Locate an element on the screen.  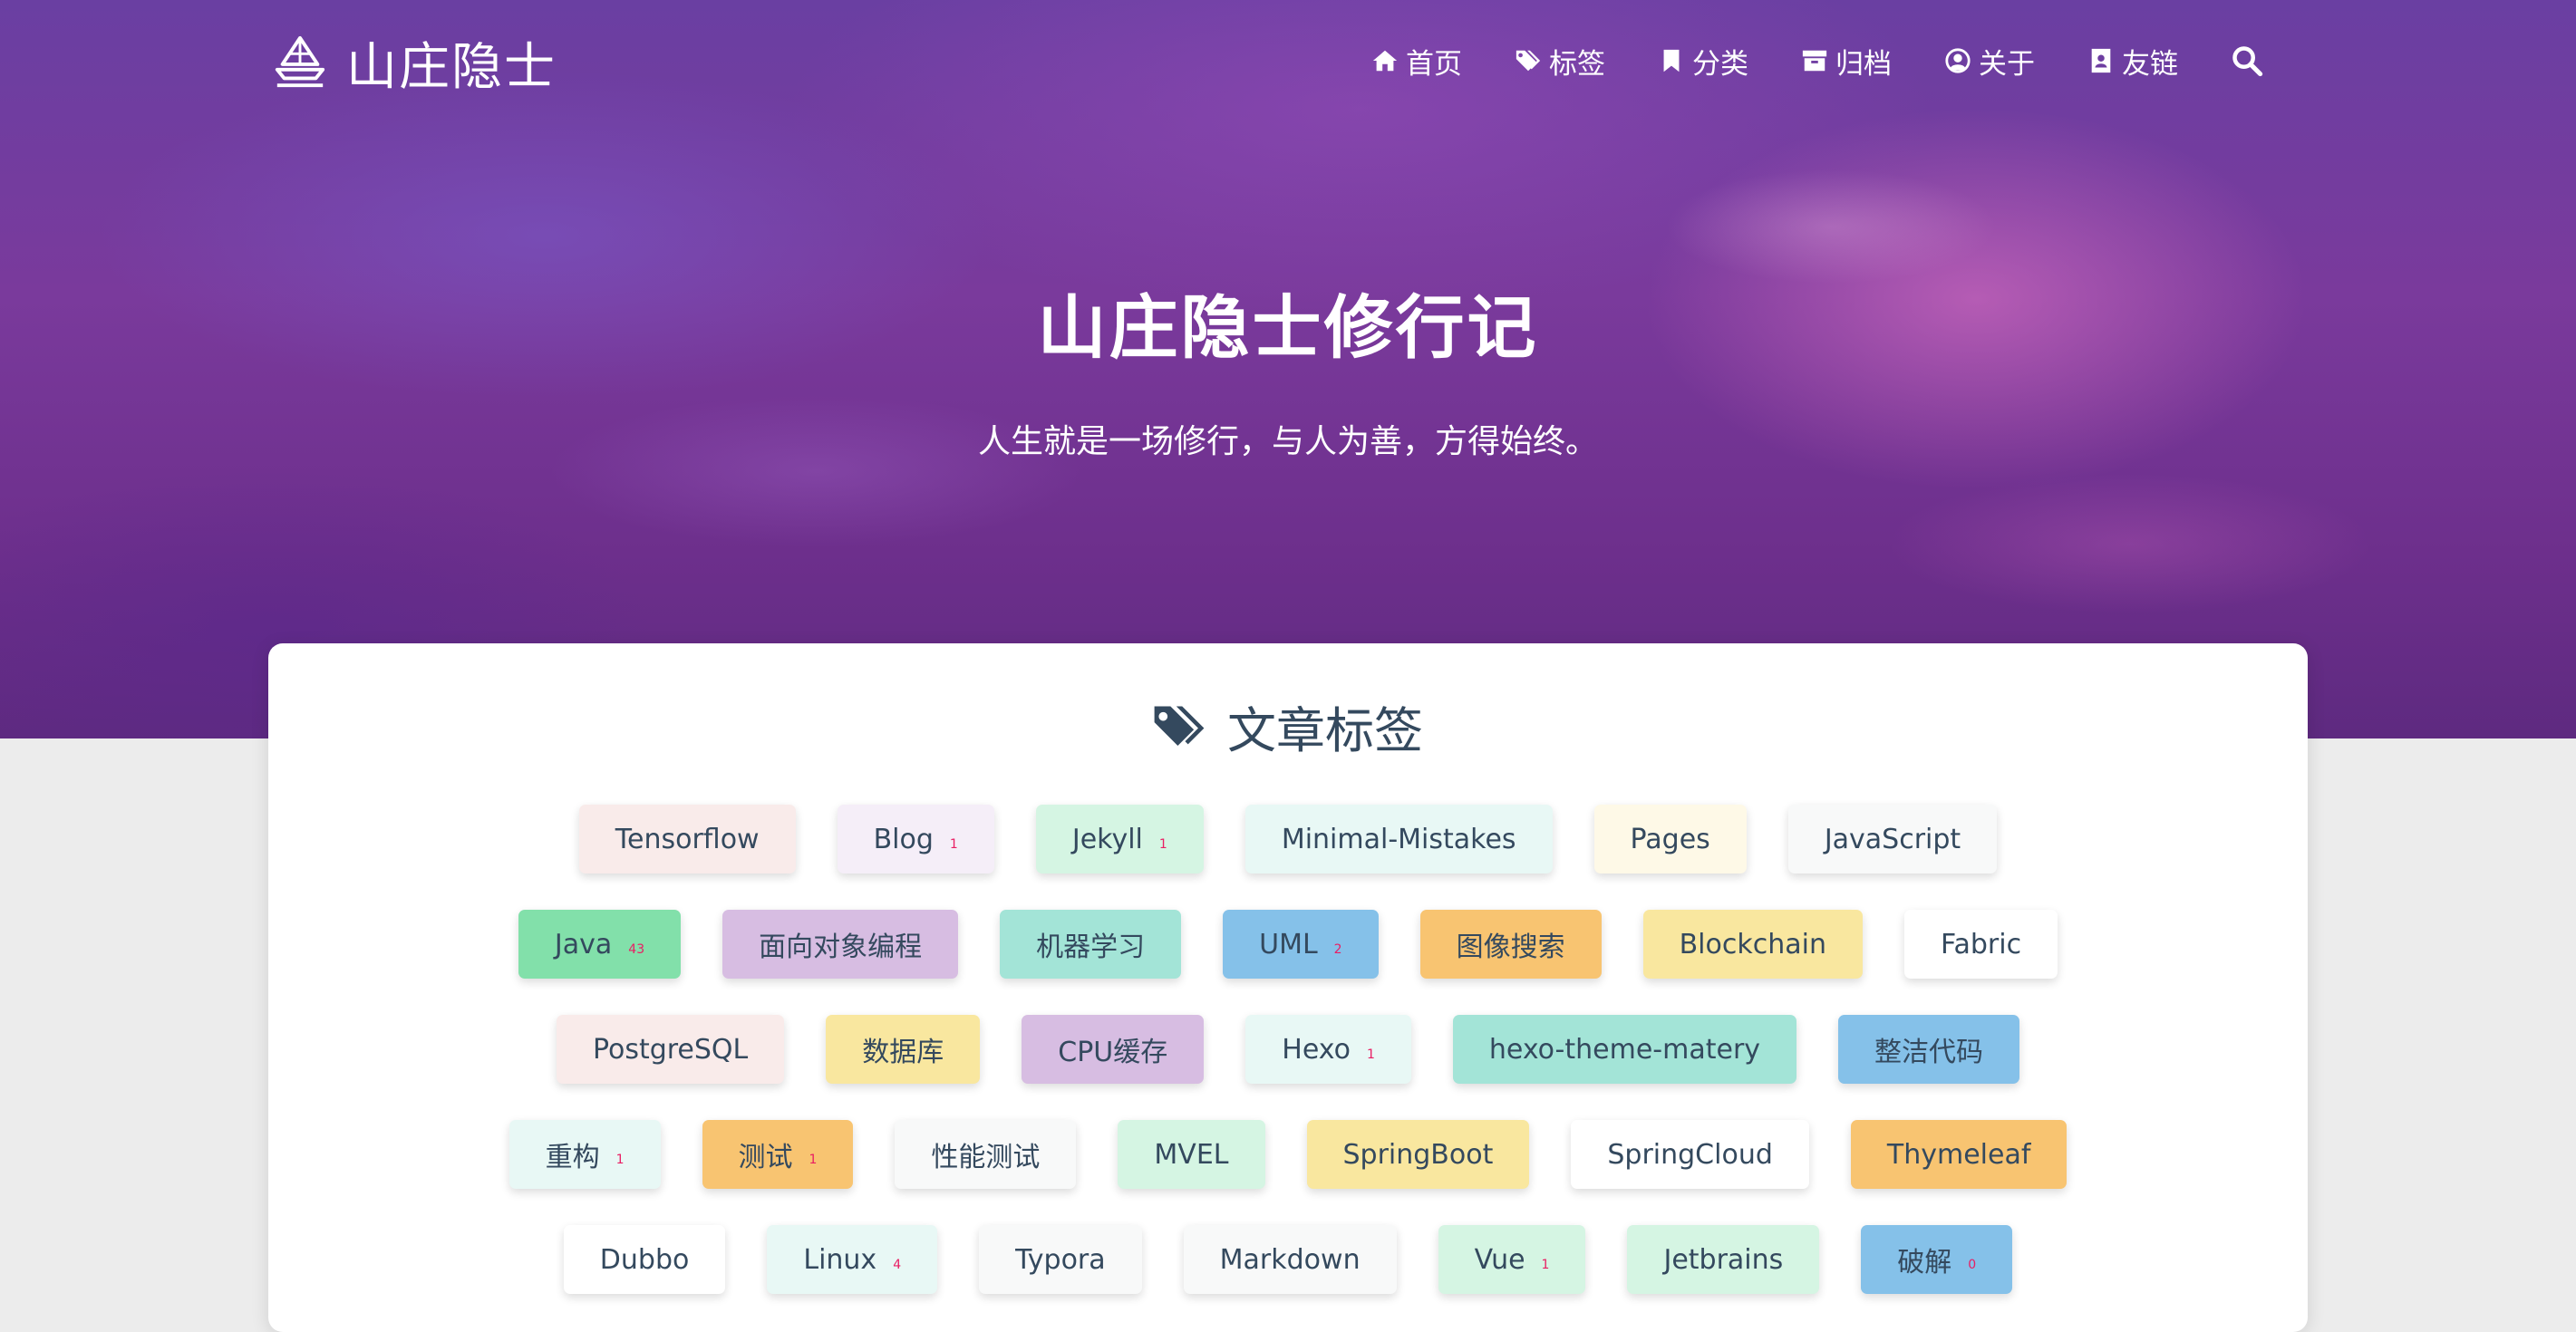
tag-chip: hexo-theme-matery is located at coordinates (1624, 1049).